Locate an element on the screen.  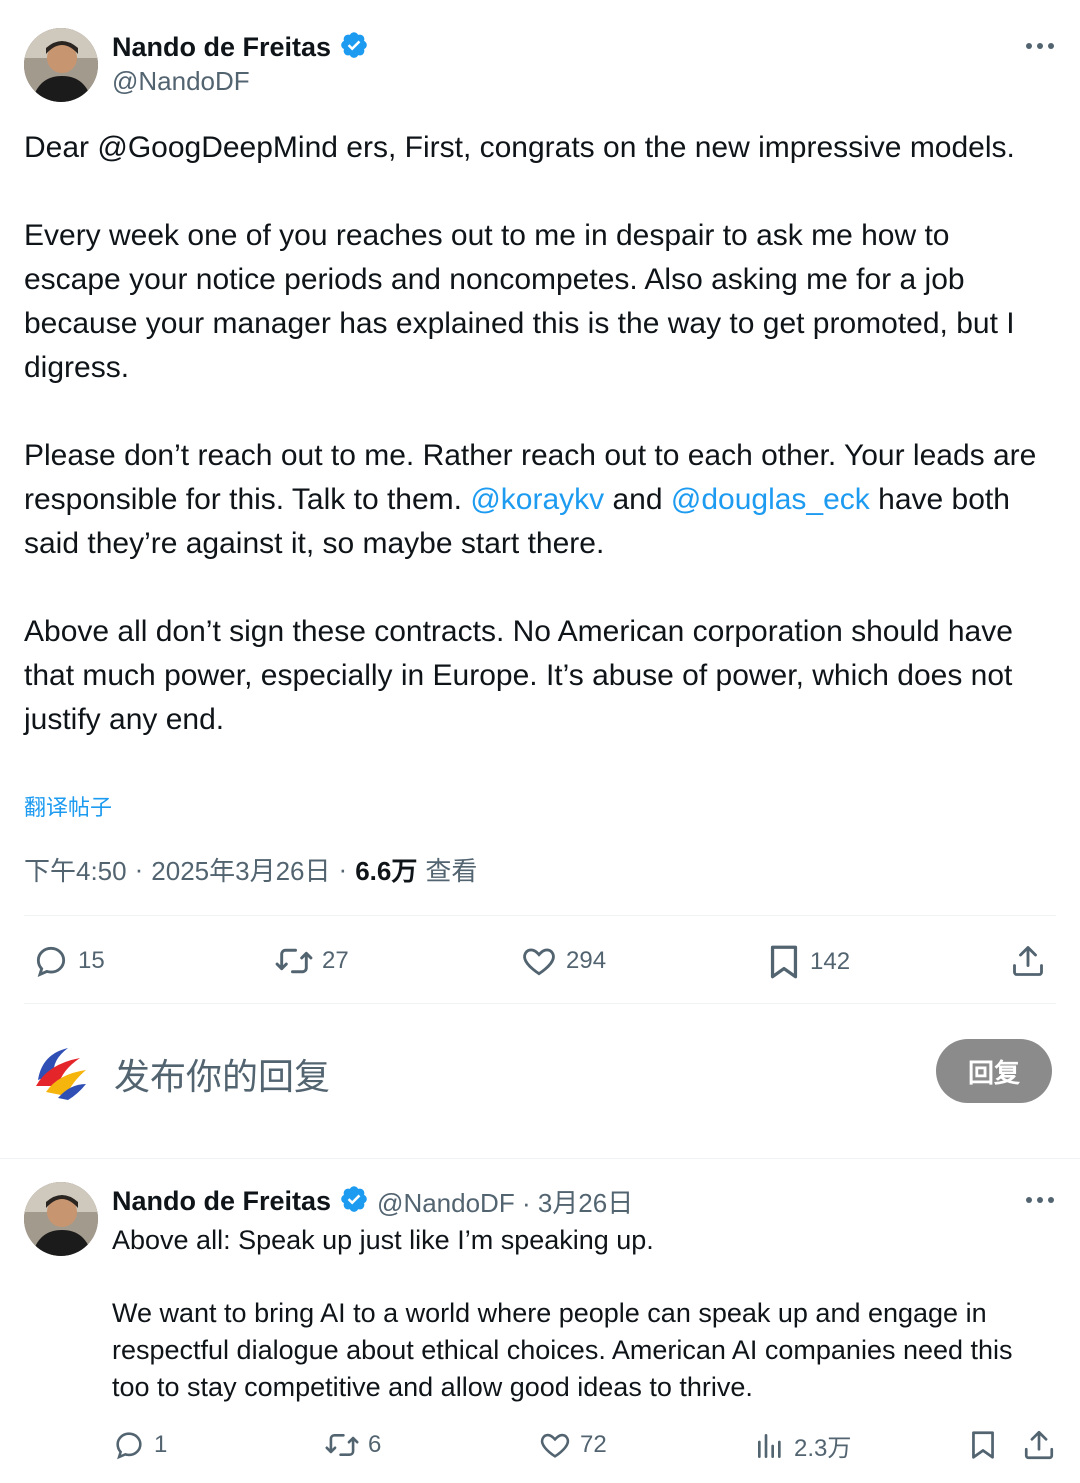
tweet-date: 2025年3月26日 is located at coordinates (240, 869).